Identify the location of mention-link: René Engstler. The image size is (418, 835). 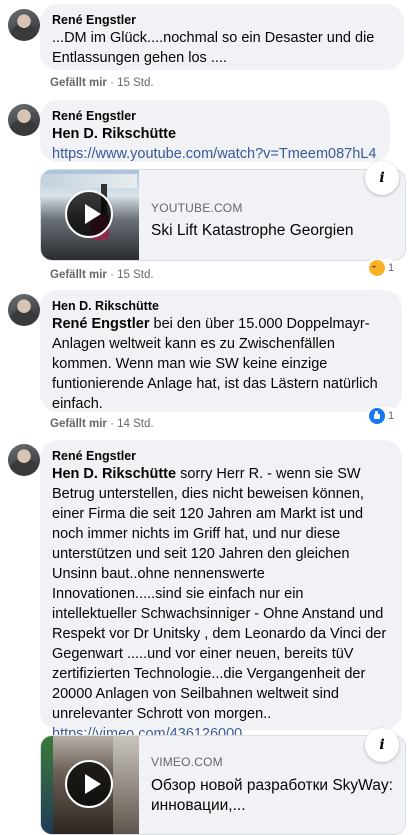
(101, 324).